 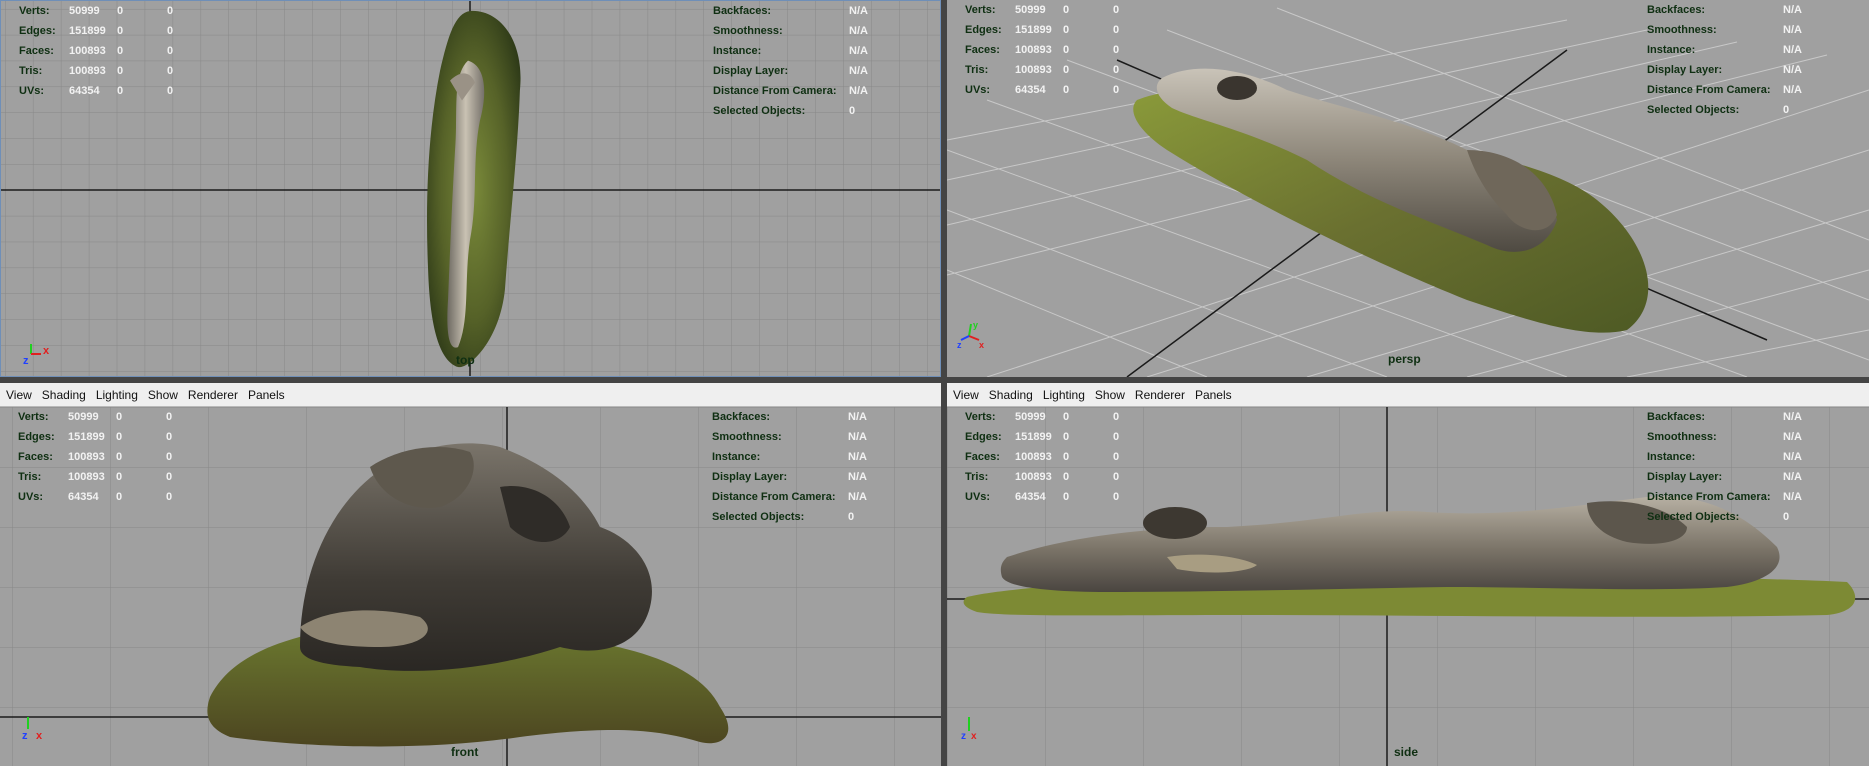 What do you see at coordinates (39, 736) in the screenshot?
I see `svg-text: x` at bounding box center [39, 736].